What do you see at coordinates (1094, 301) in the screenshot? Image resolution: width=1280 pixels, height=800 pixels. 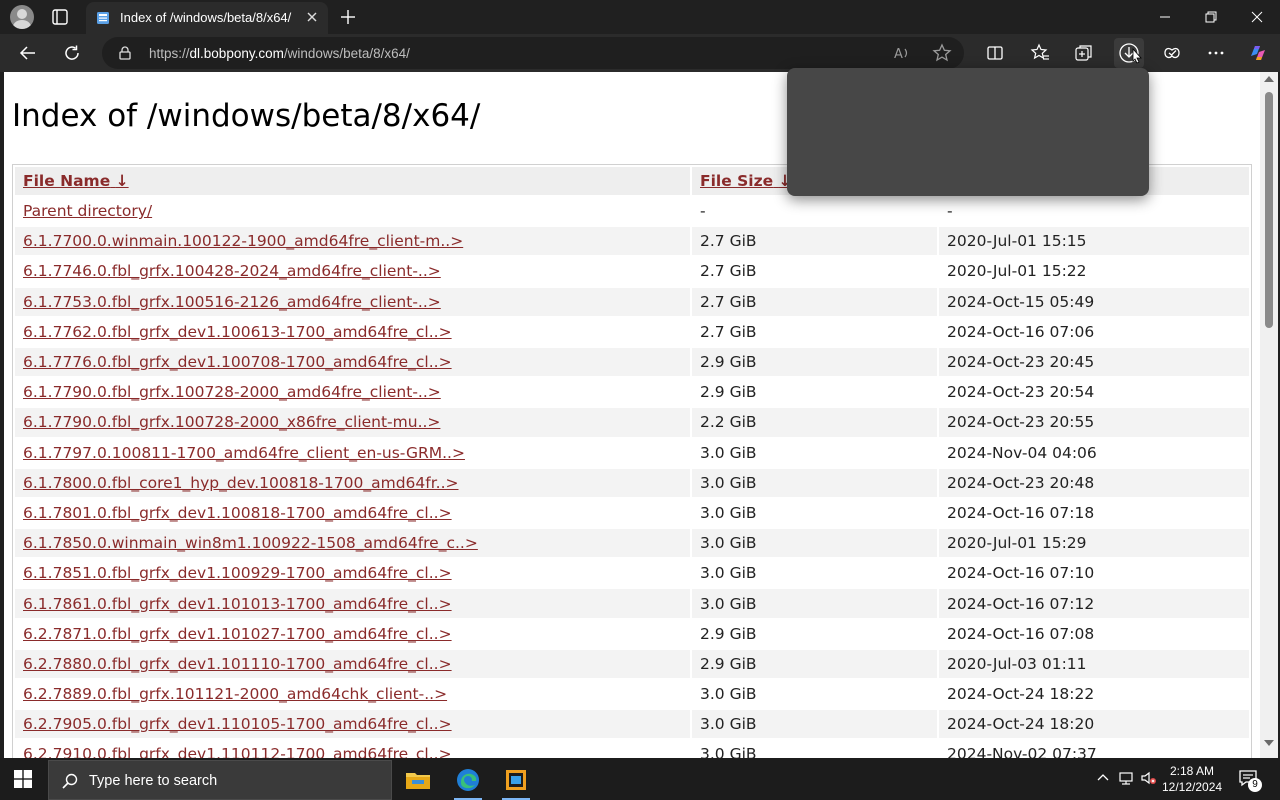 I see `file-date-cell: 2024-Oct-15 05:49` at bounding box center [1094, 301].